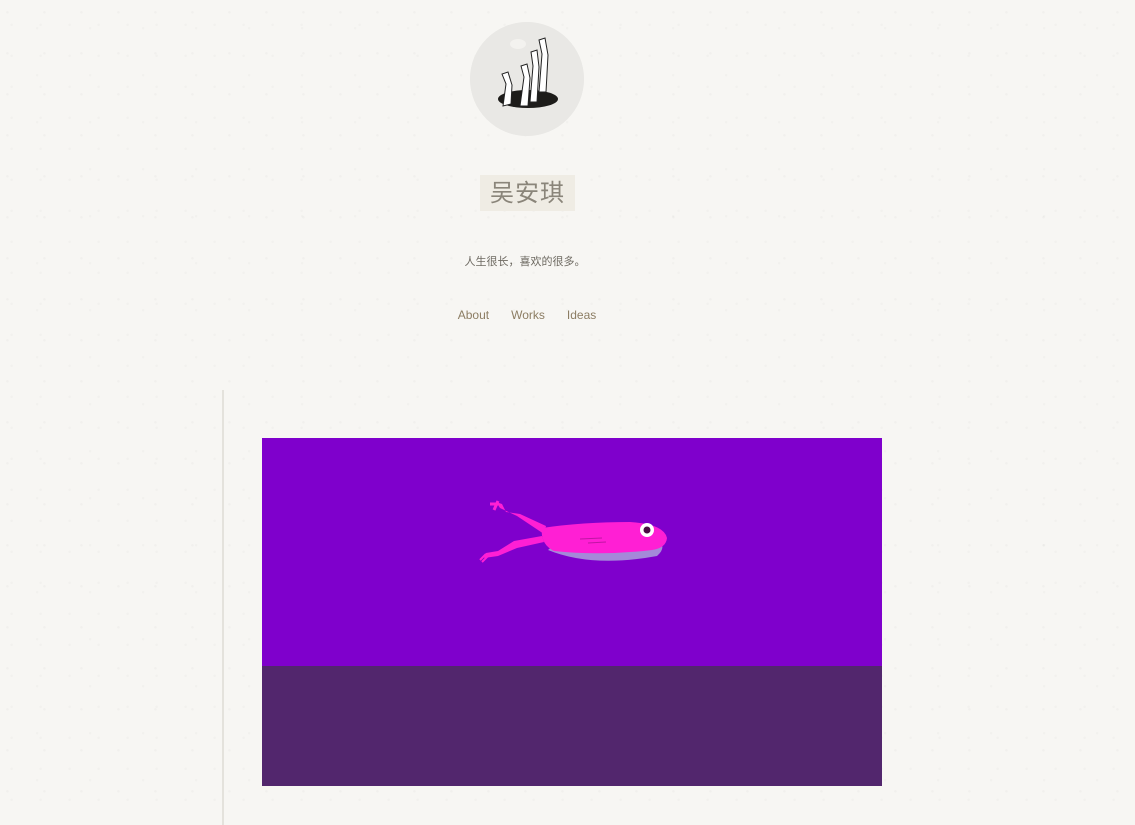 The image size is (1135, 825). I want to click on content-divider, so click(223, 607).